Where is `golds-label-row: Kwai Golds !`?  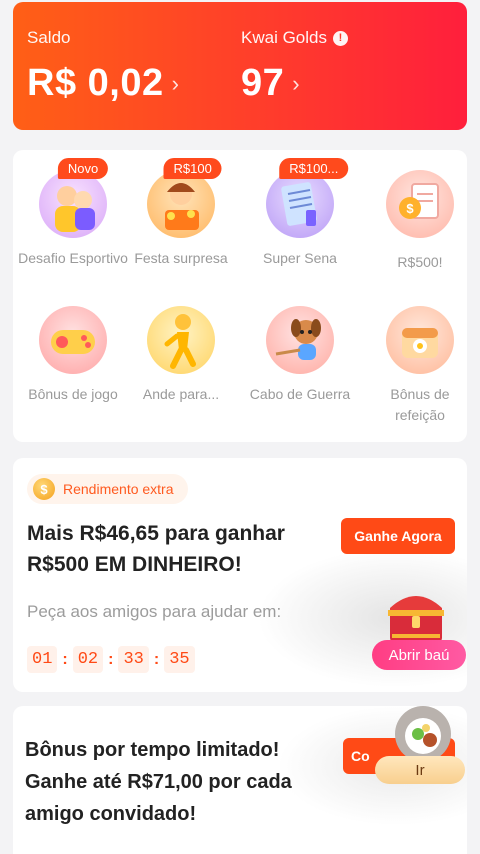 golds-label-row: Kwai Golds ! is located at coordinates (294, 38).